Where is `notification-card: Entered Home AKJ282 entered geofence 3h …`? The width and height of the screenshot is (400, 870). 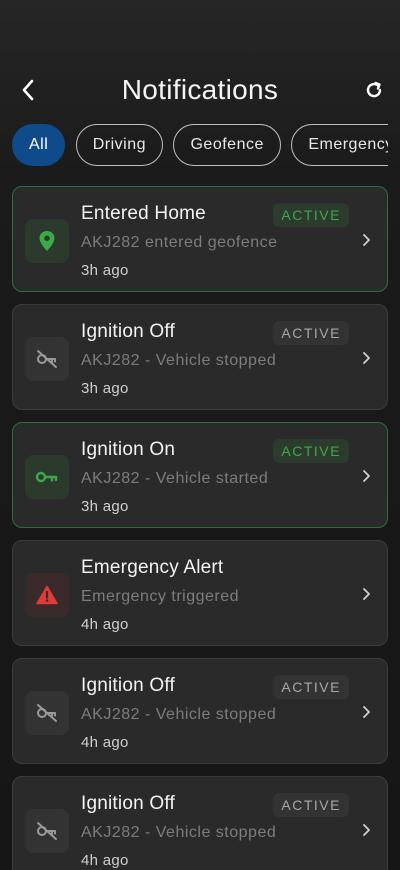 notification-card: Entered Home AKJ282 entered geofence 3h … is located at coordinates (200, 239).